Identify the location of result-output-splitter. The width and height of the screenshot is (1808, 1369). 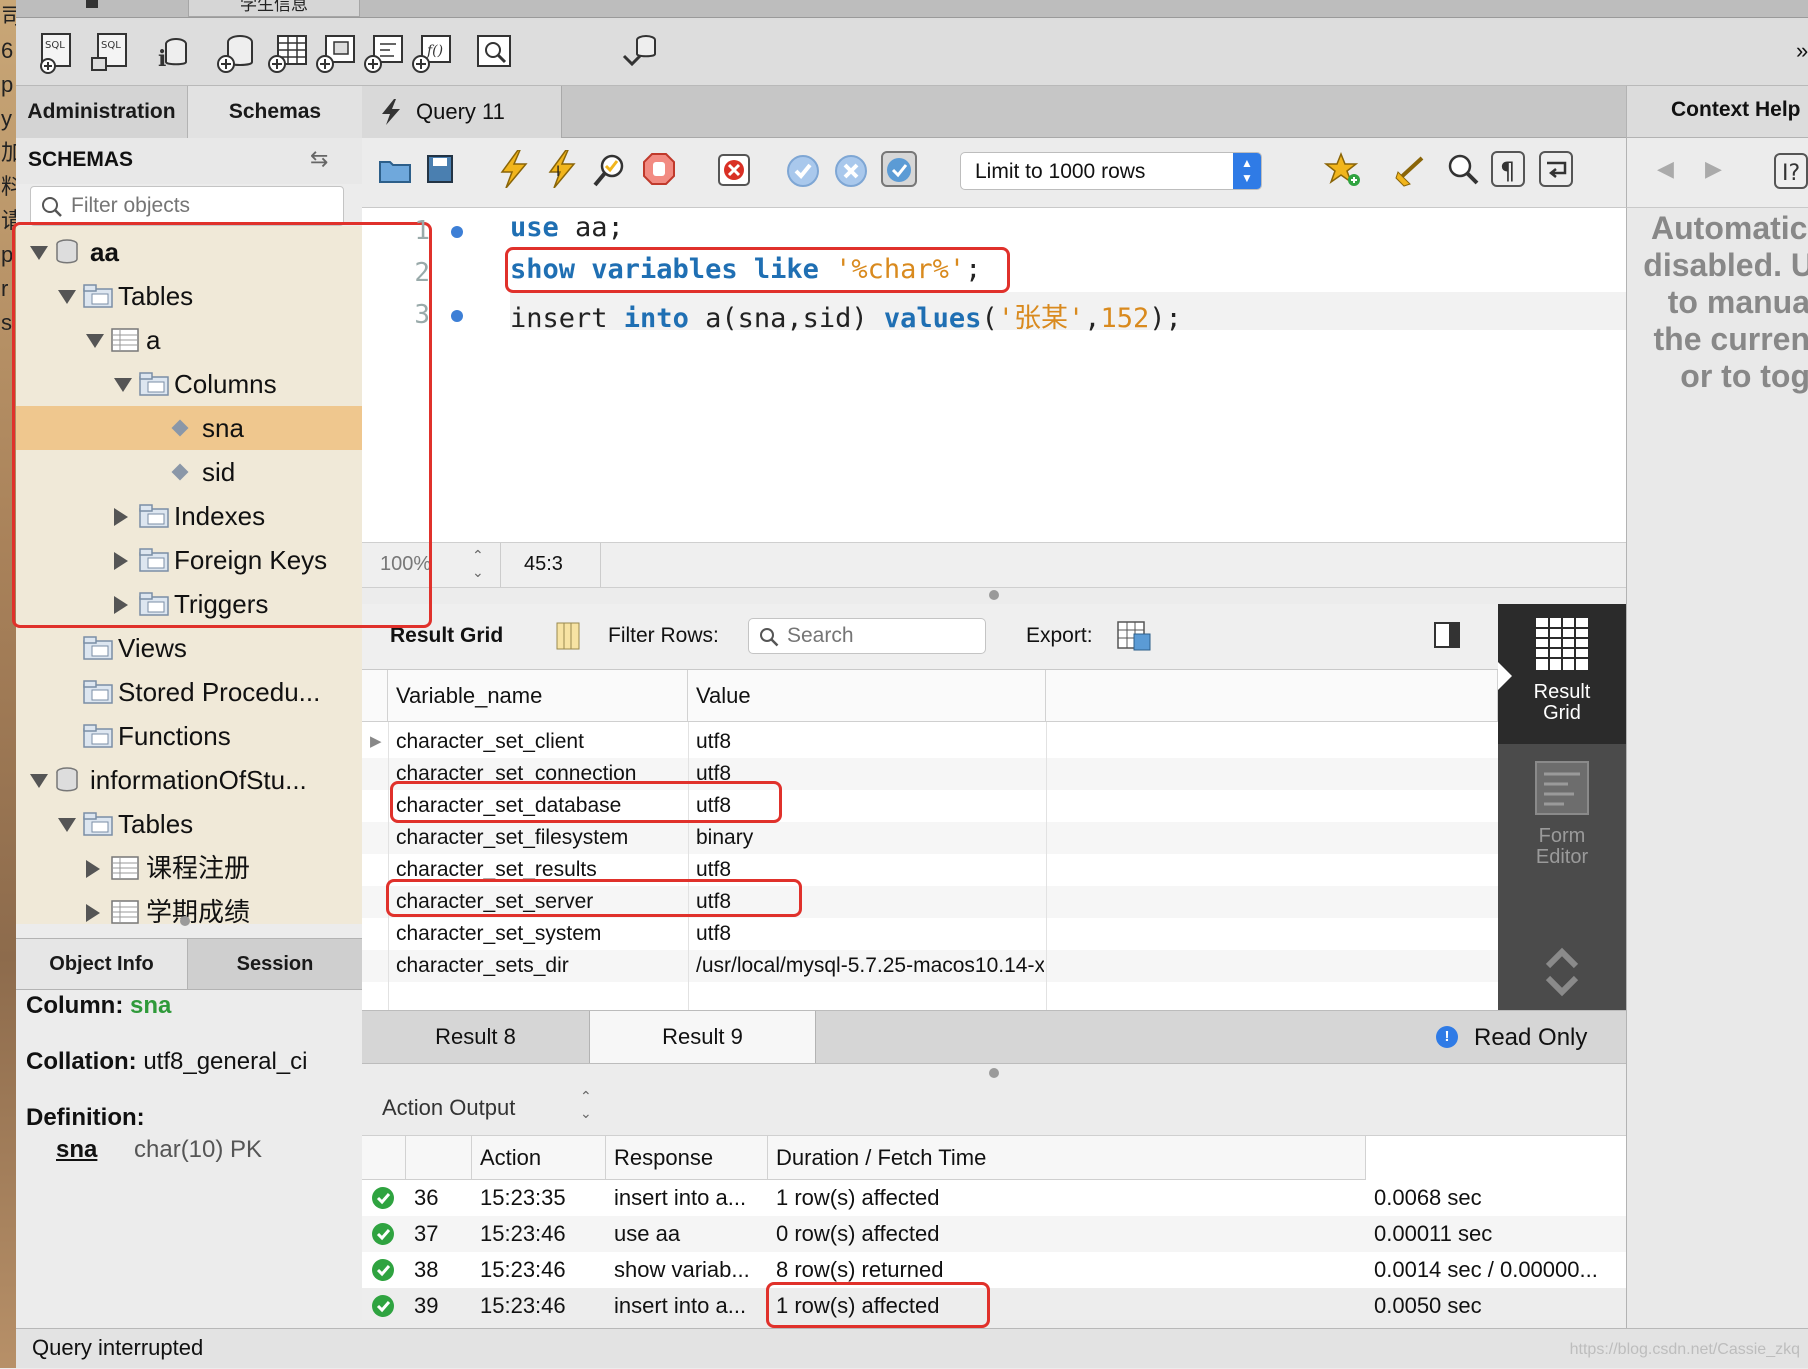
(994, 1073).